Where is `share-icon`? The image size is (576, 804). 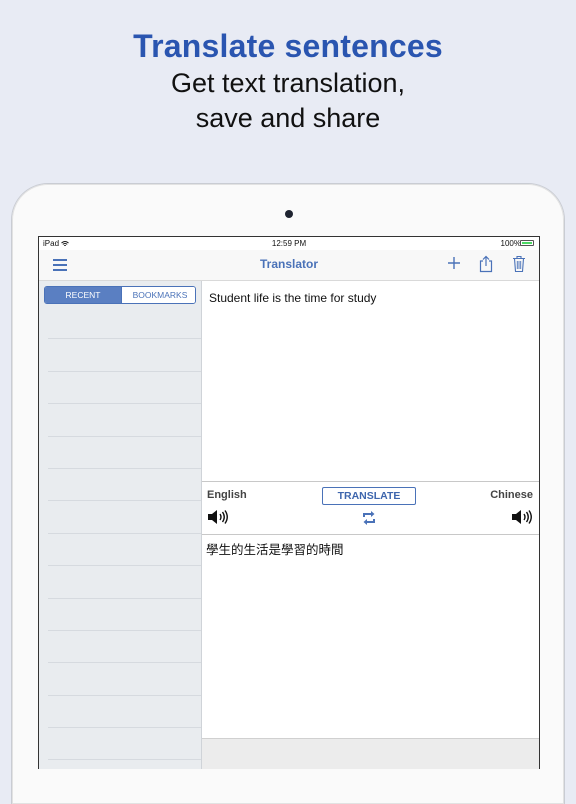 share-icon is located at coordinates (486, 266).